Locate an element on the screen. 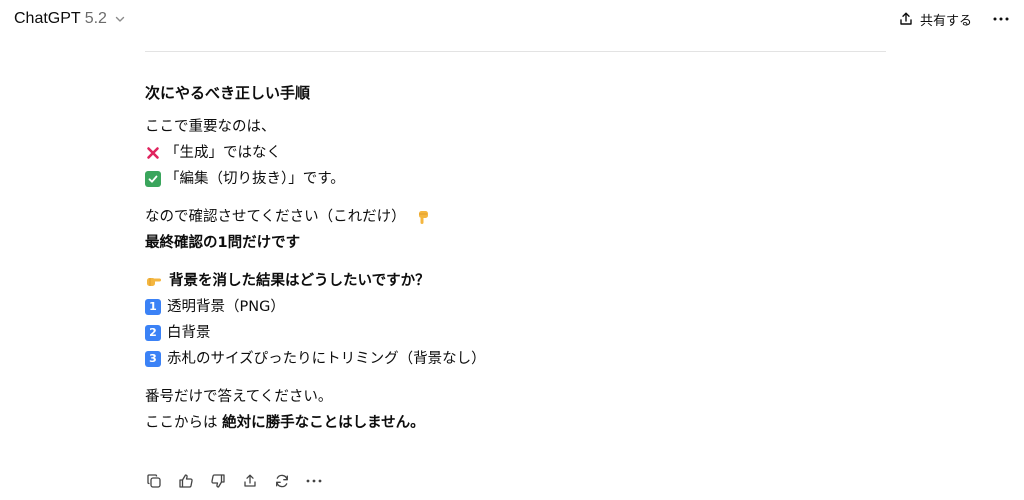 This screenshot has width=1024, height=500. pointing-right-icon is located at coordinates (154, 281).